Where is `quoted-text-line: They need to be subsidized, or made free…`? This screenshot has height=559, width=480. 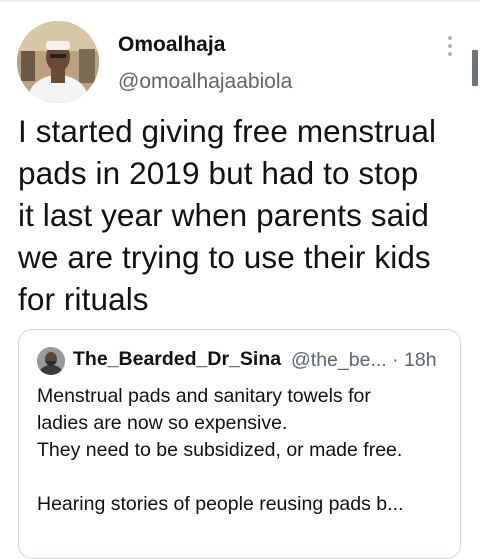
quoted-text-line: They need to be subsidized, or made free… is located at coordinates (220, 450).